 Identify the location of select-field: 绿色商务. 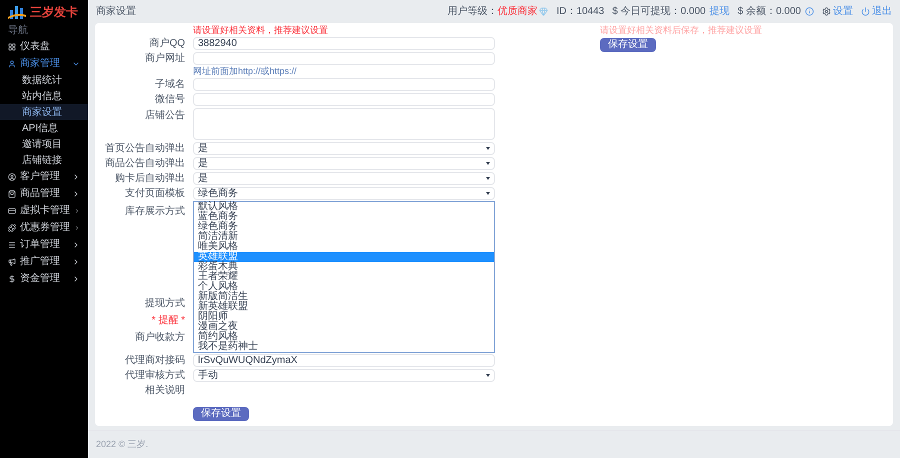
(344, 193).